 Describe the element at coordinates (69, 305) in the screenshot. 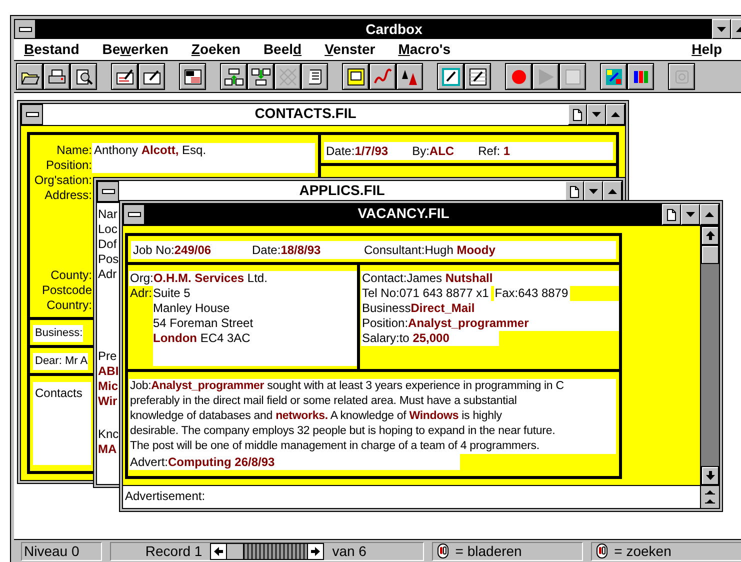

I see `field-label: Country:` at that location.